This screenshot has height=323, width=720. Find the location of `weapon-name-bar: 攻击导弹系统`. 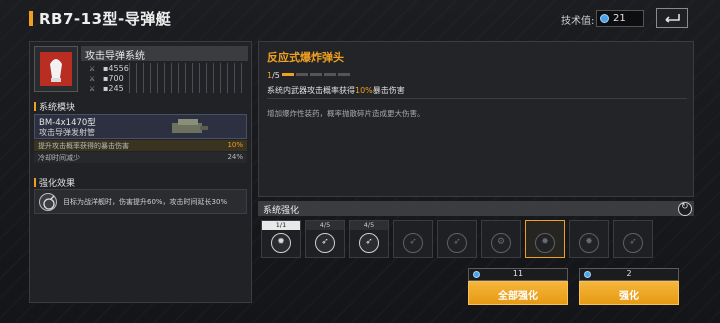

weapon-name-bar: 攻击导弹系统 is located at coordinates (164, 54).